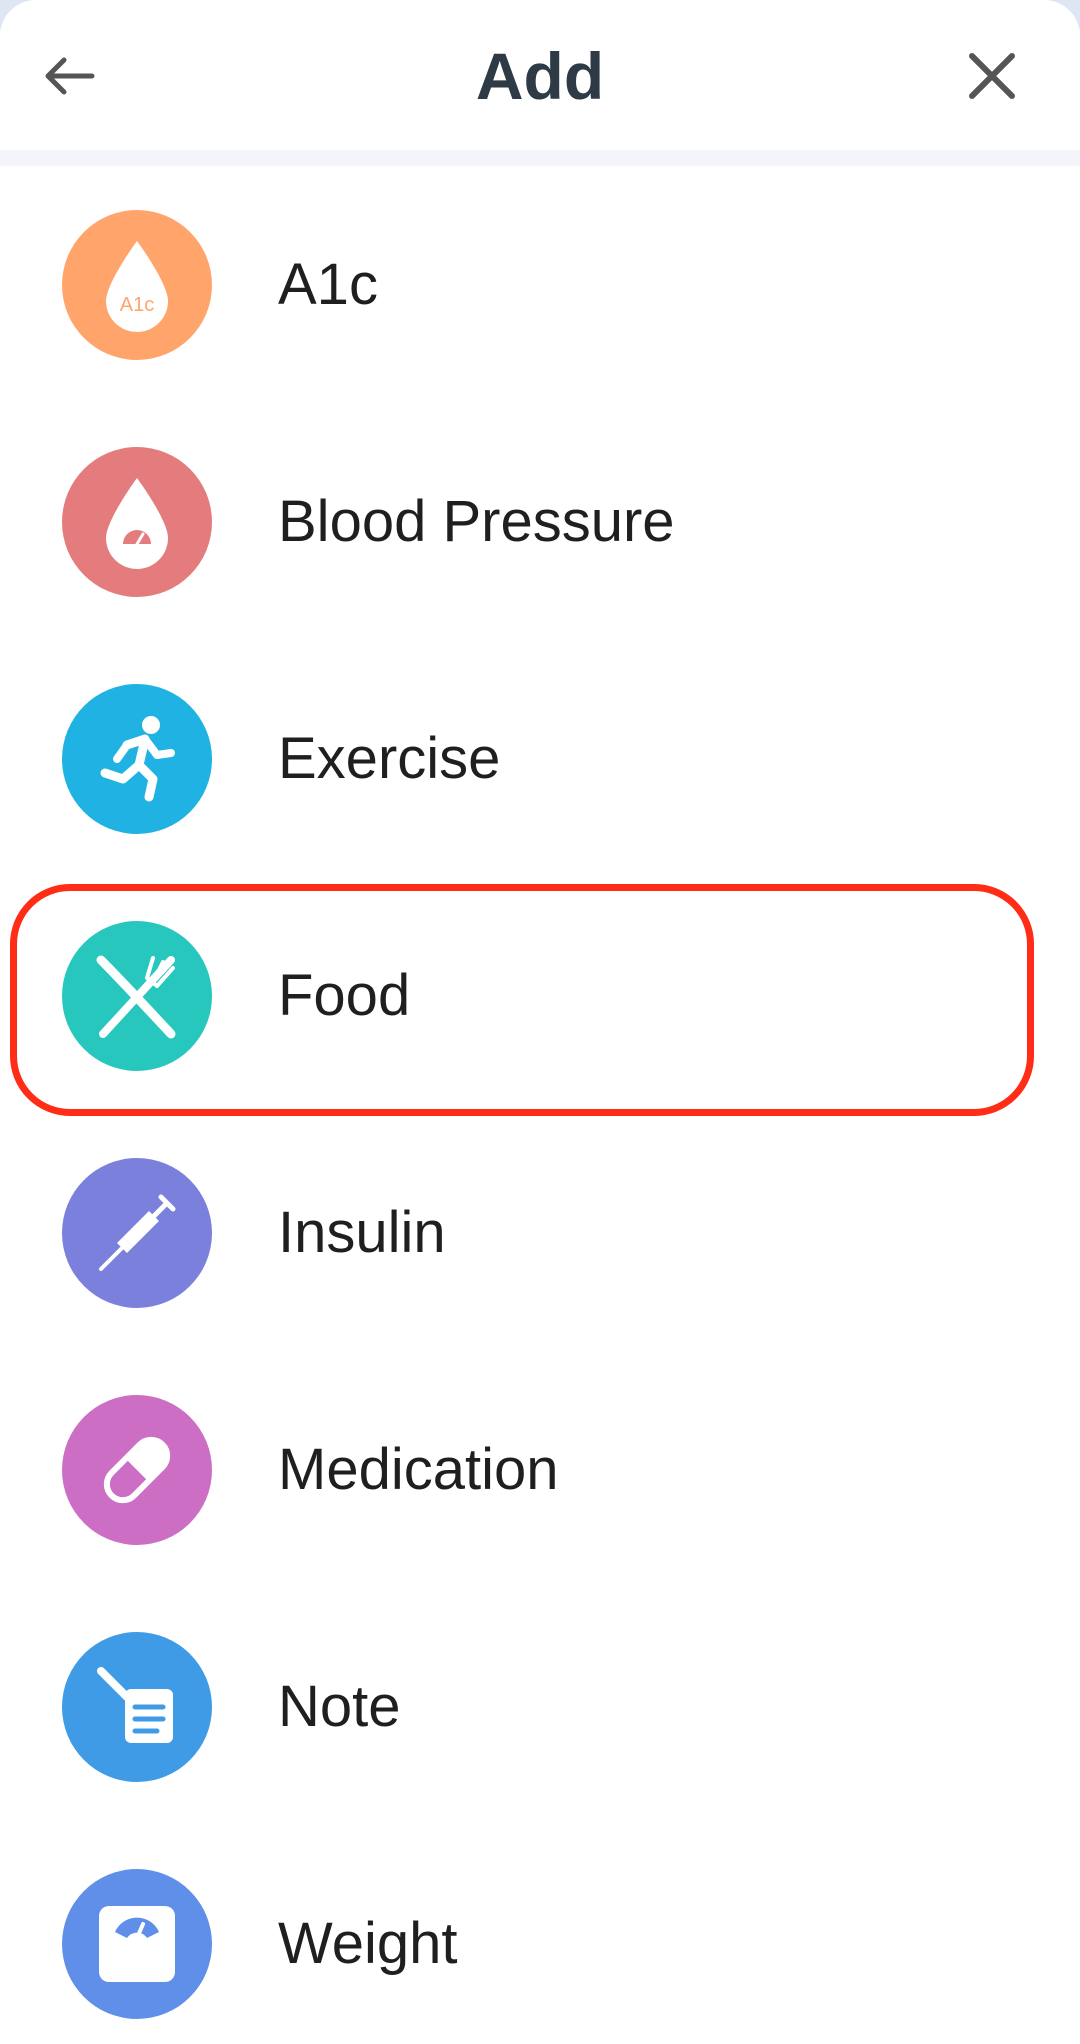  I want to click on list-item-medication: Medication, so click(540, 1469).